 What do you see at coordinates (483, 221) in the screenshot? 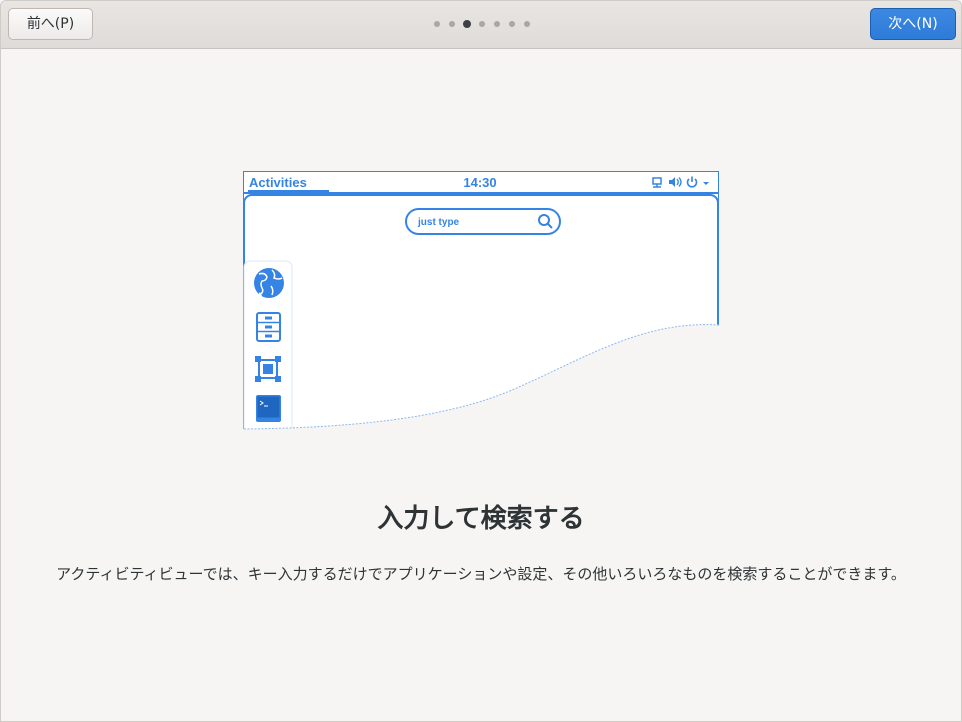
I see `search-entry: just type` at bounding box center [483, 221].